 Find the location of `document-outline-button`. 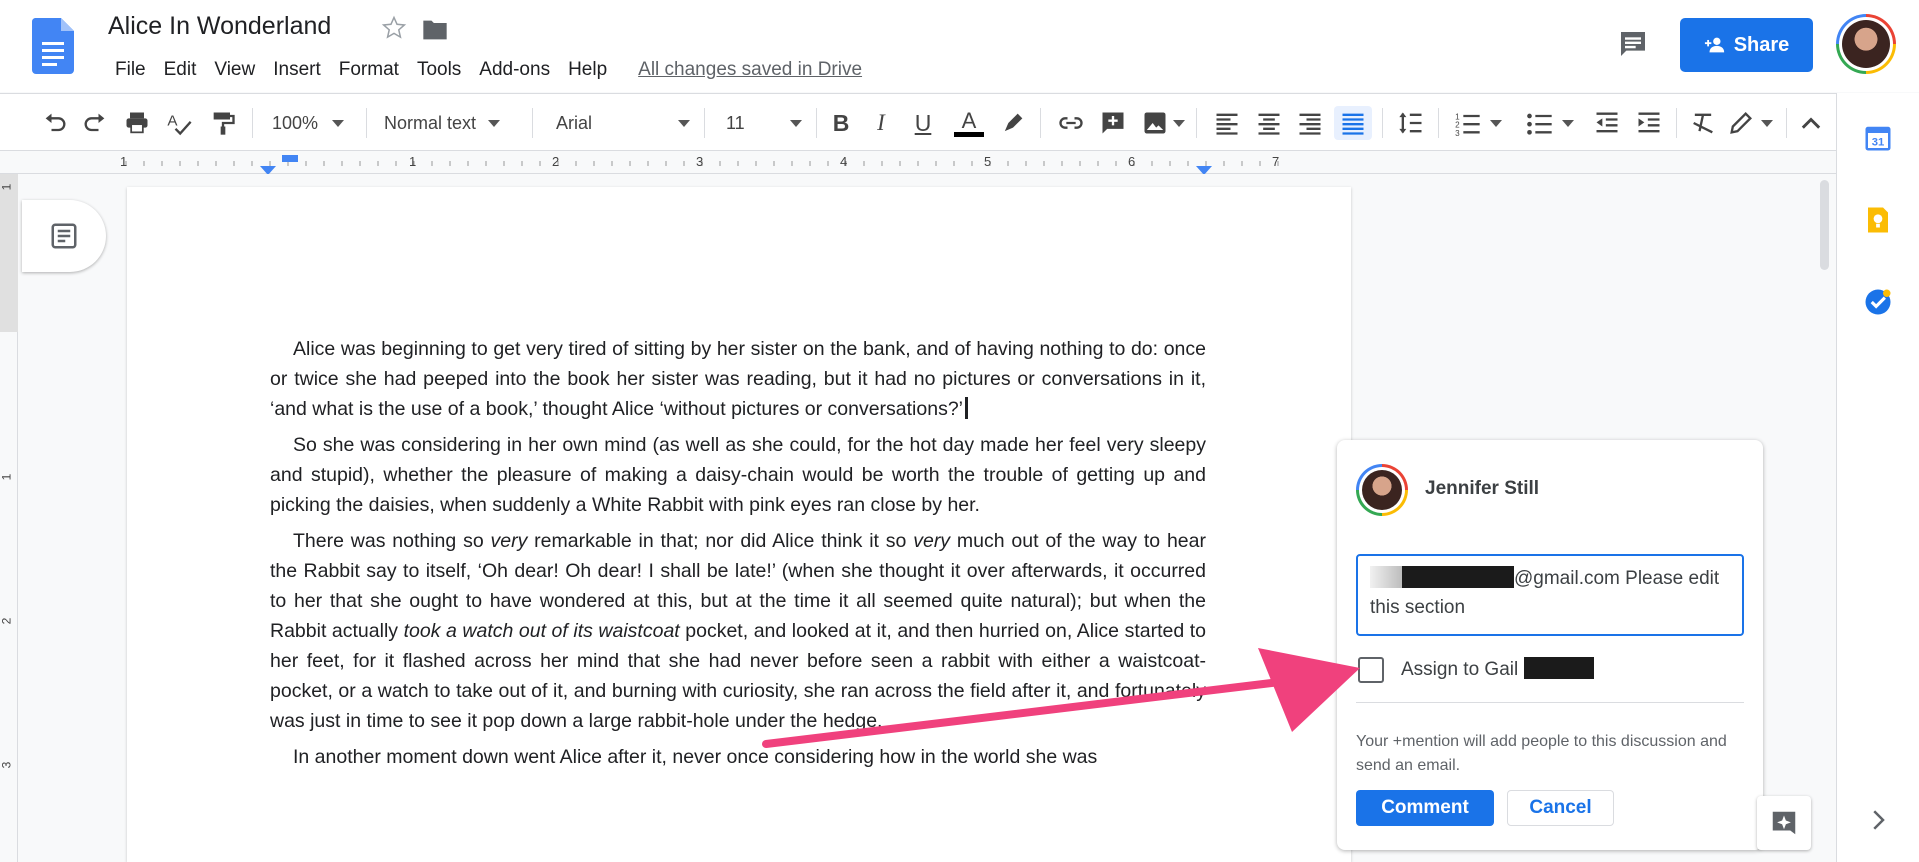

document-outline-button is located at coordinates (64, 236).